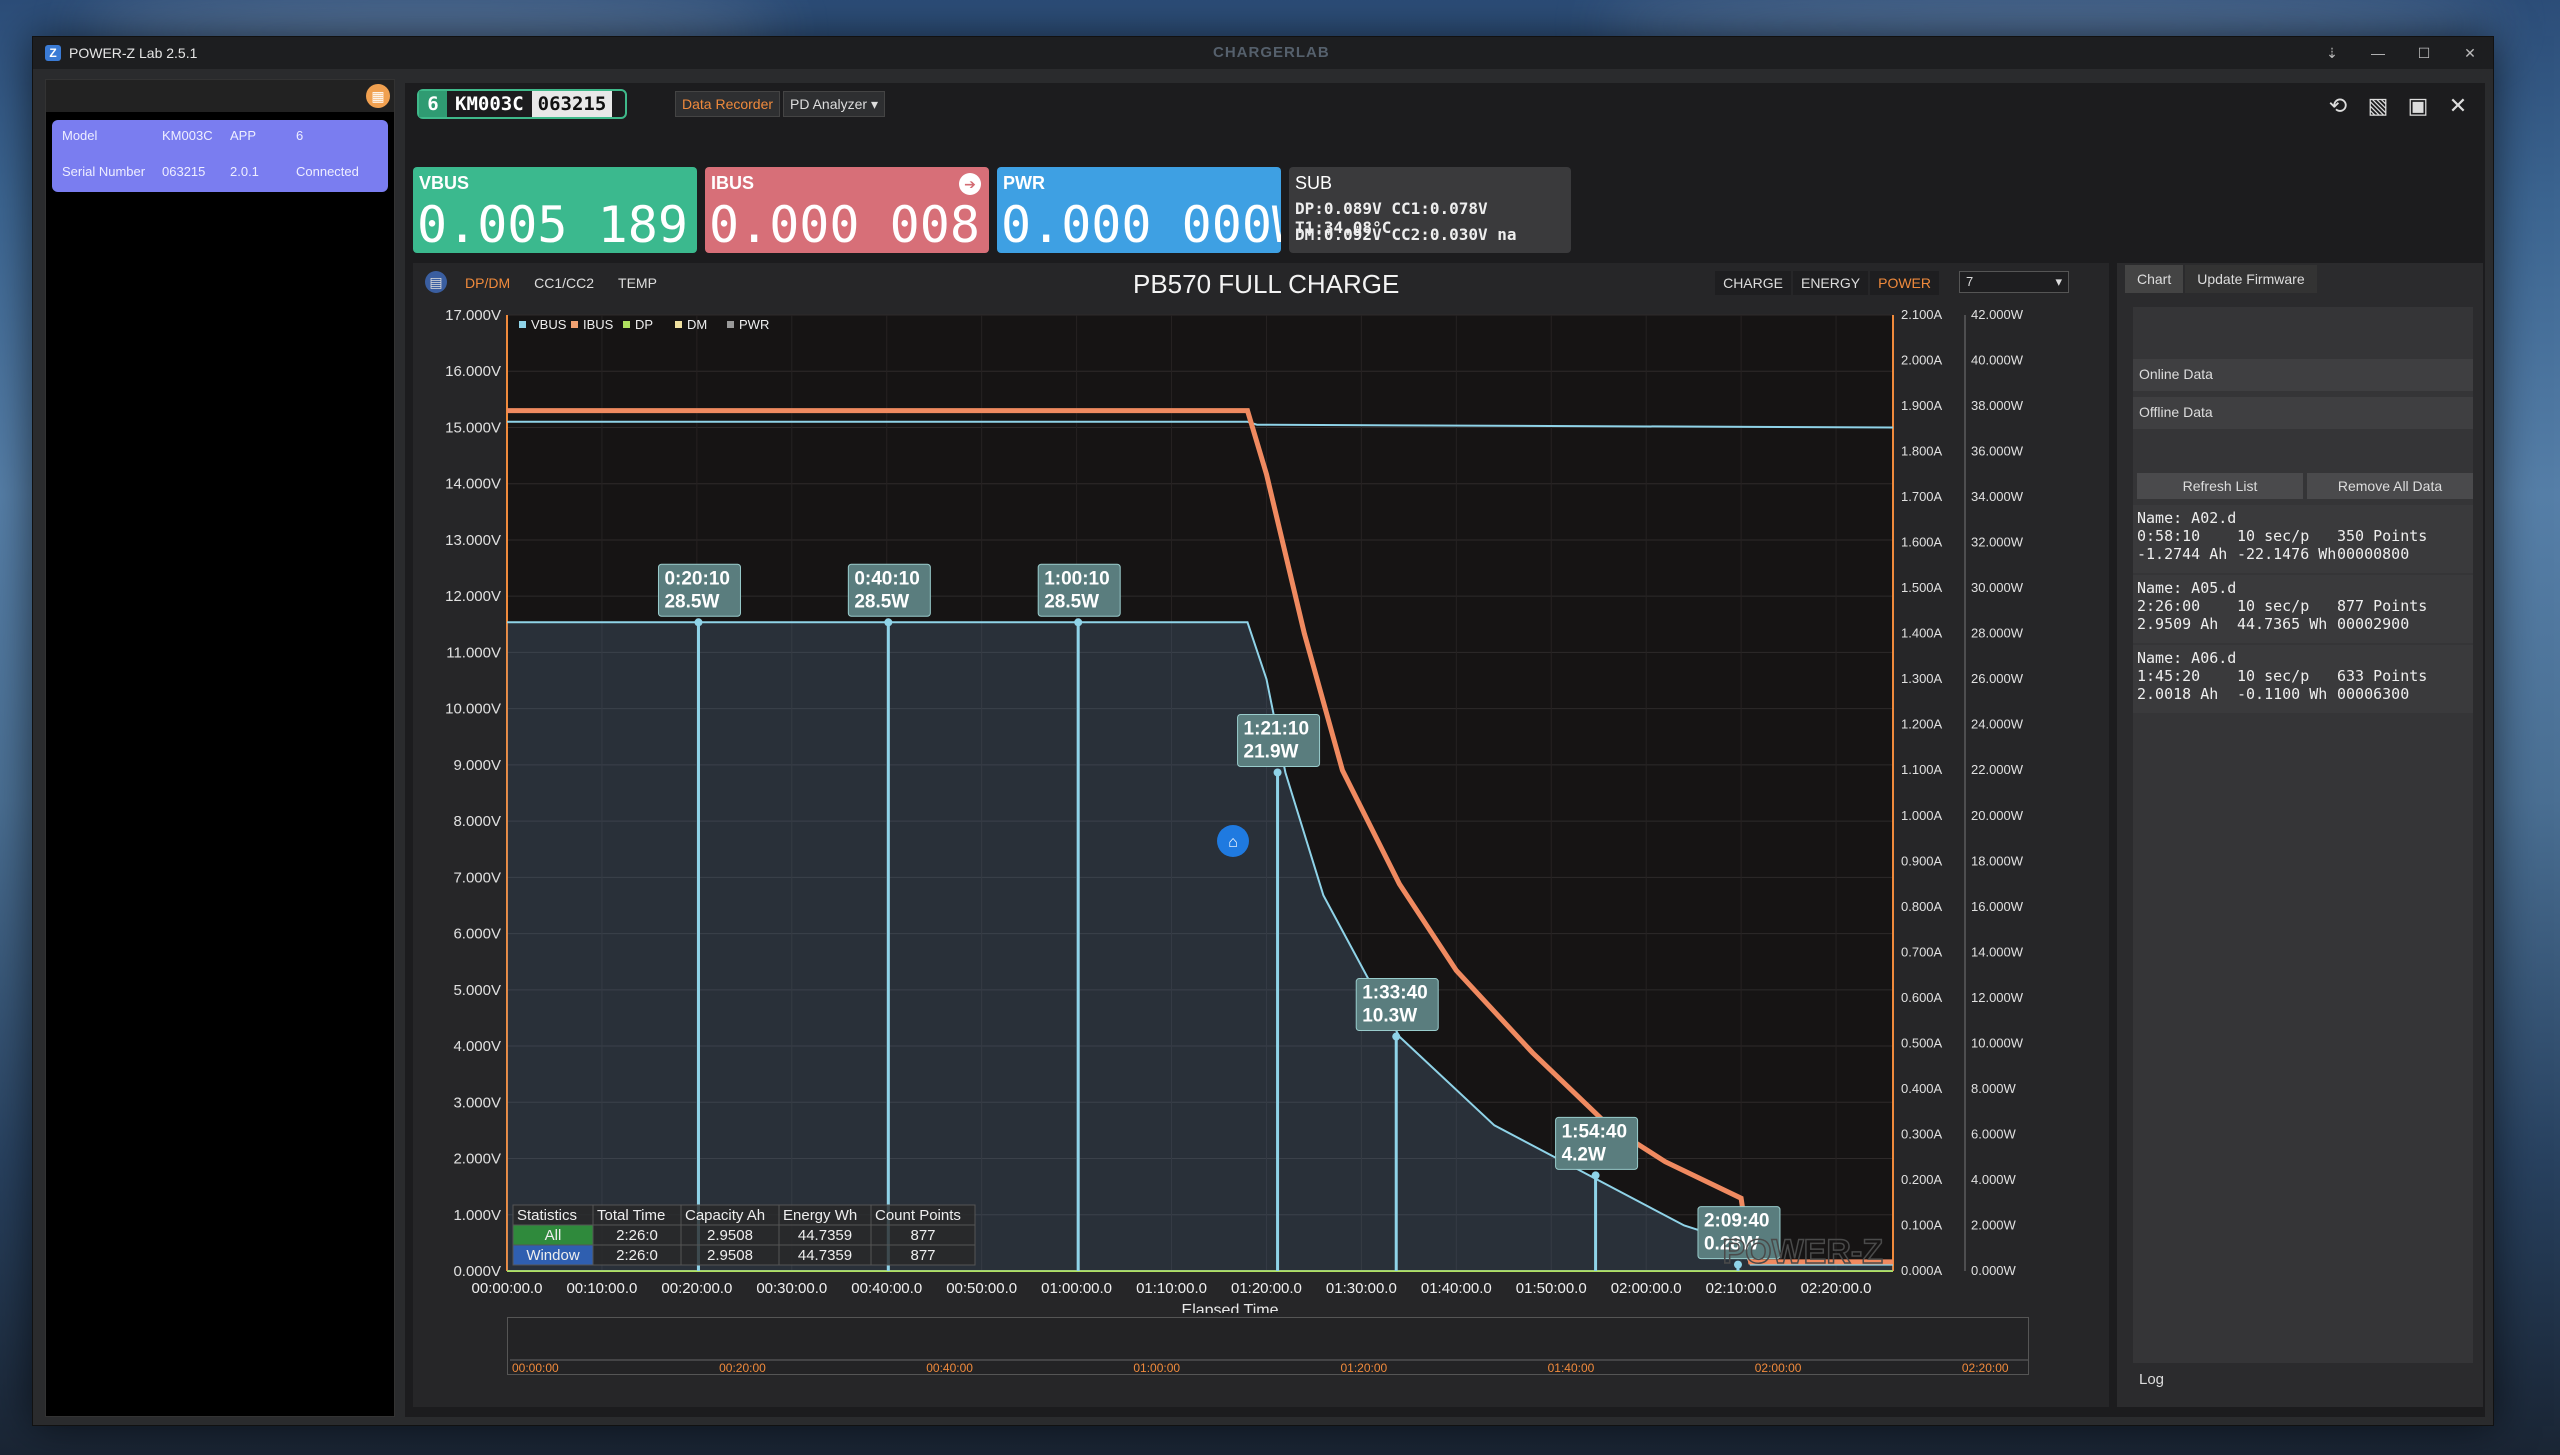 The height and width of the screenshot is (1455, 2560). Describe the element at coordinates (1584, 1154) in the screenshot. I see `marker-power: 4.2W` at that location.